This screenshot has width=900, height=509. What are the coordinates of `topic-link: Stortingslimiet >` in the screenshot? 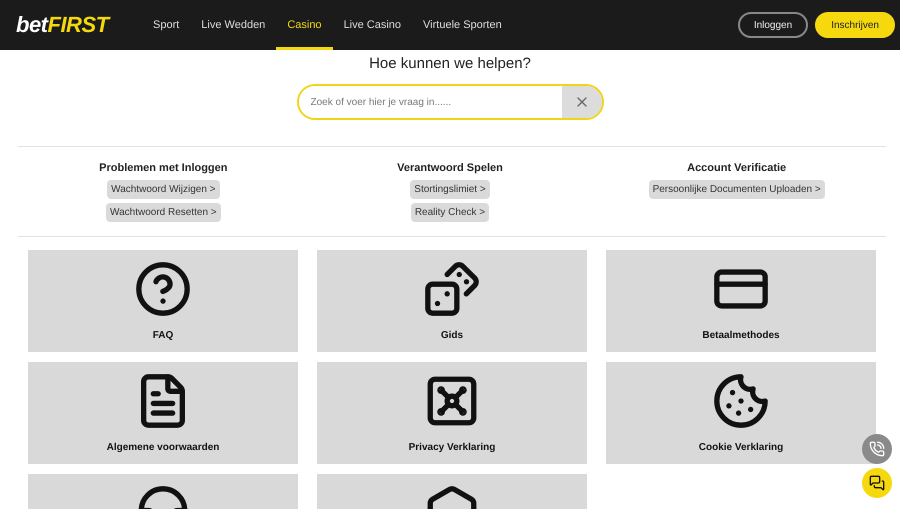 It's located at (450, 189).